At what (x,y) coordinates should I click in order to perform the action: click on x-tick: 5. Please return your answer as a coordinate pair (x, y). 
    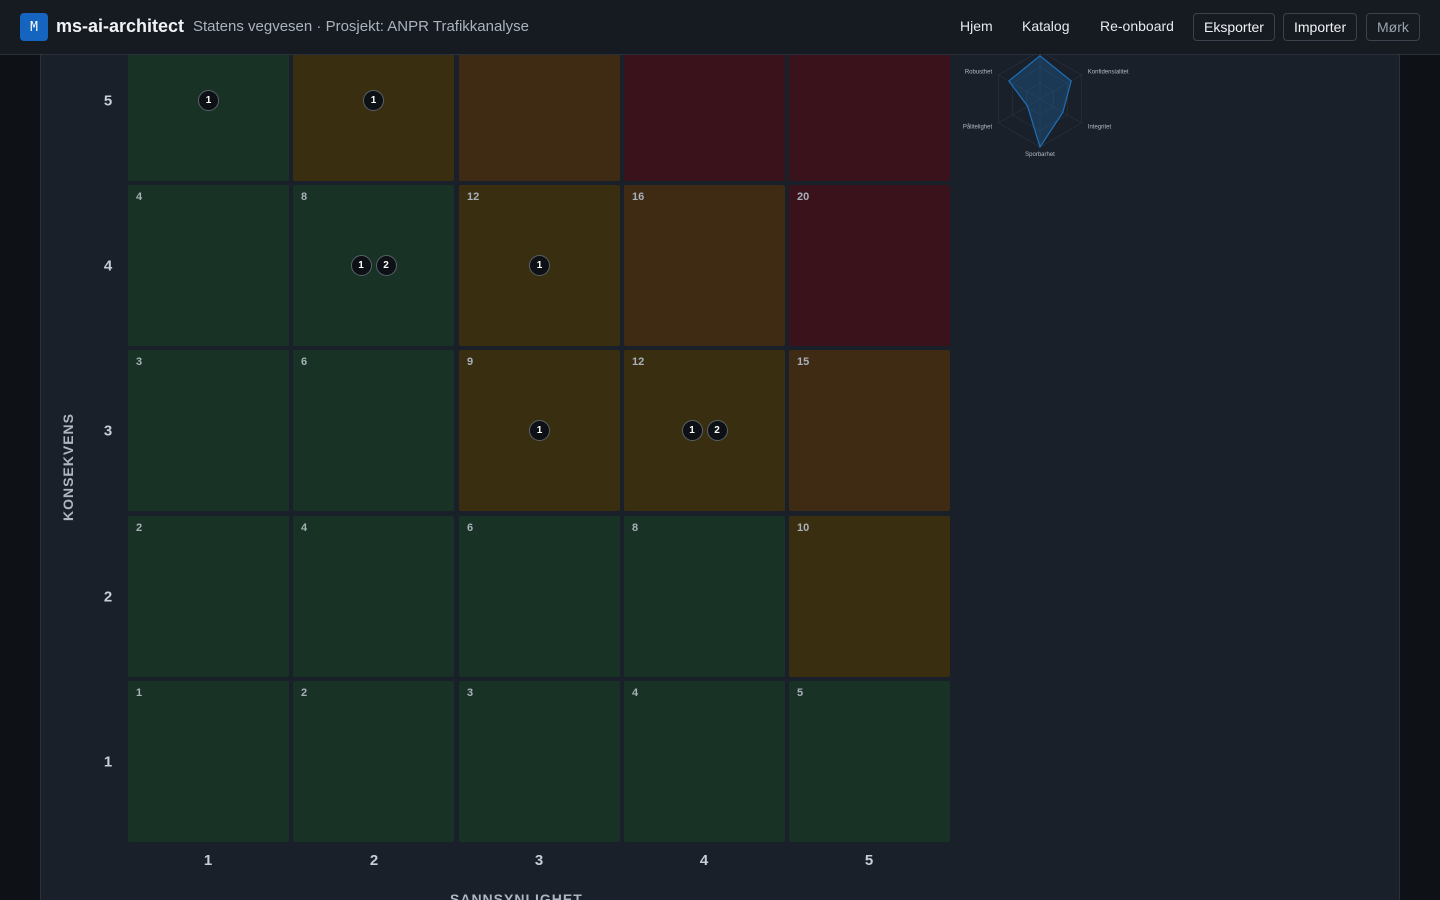
    Looking at the image, I should click on (869, 860).